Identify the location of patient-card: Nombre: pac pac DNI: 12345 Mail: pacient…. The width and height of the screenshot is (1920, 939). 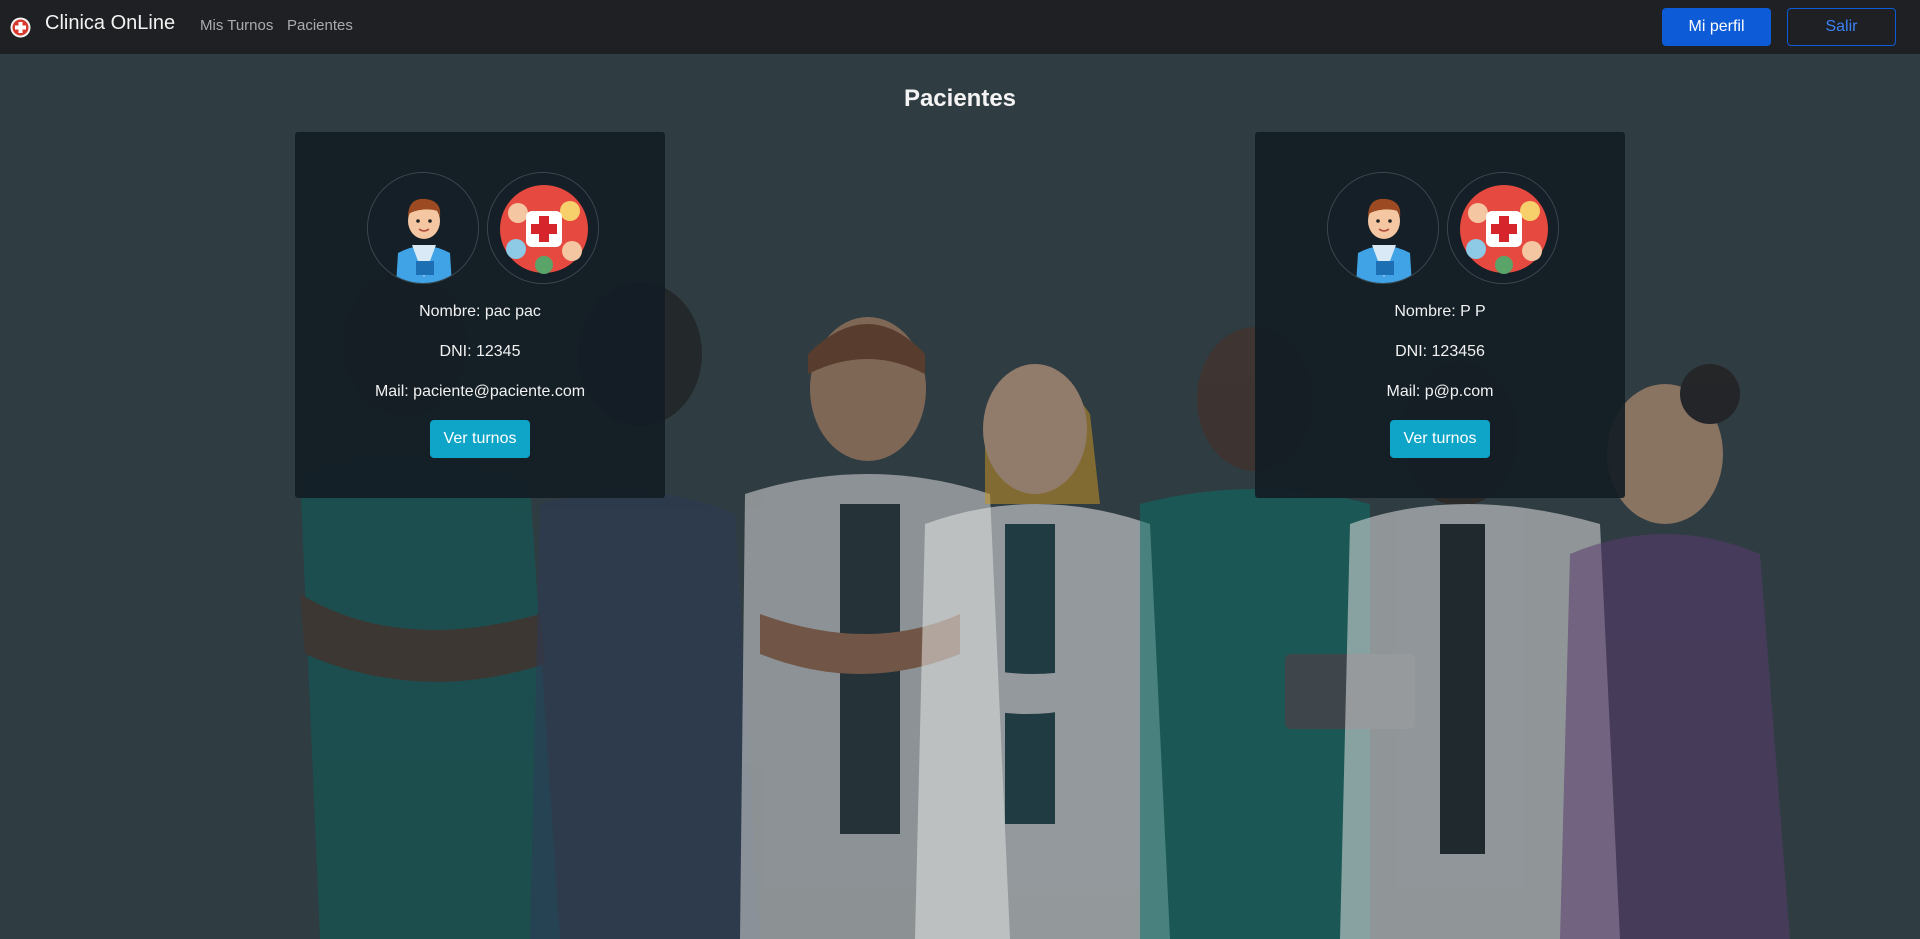
(480, 315).